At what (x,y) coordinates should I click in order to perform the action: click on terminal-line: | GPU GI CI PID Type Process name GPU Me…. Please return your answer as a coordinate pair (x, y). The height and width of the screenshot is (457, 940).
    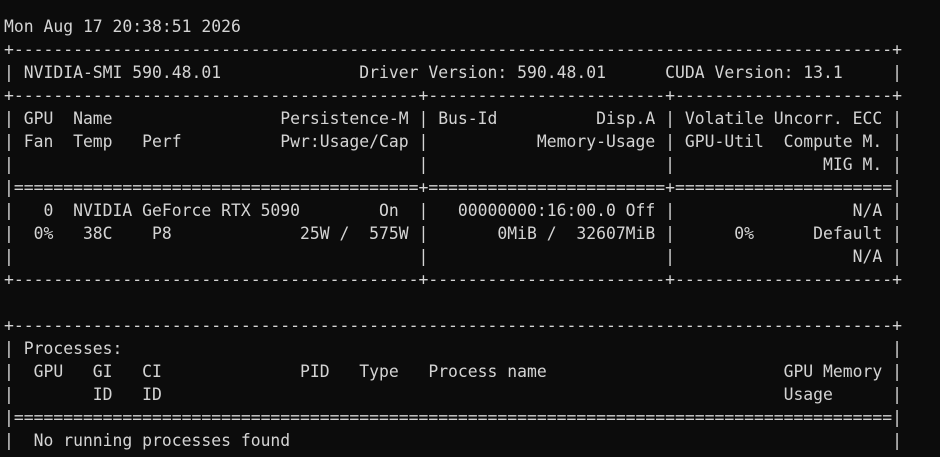
    Looking at the image, I should click on (453, 371).